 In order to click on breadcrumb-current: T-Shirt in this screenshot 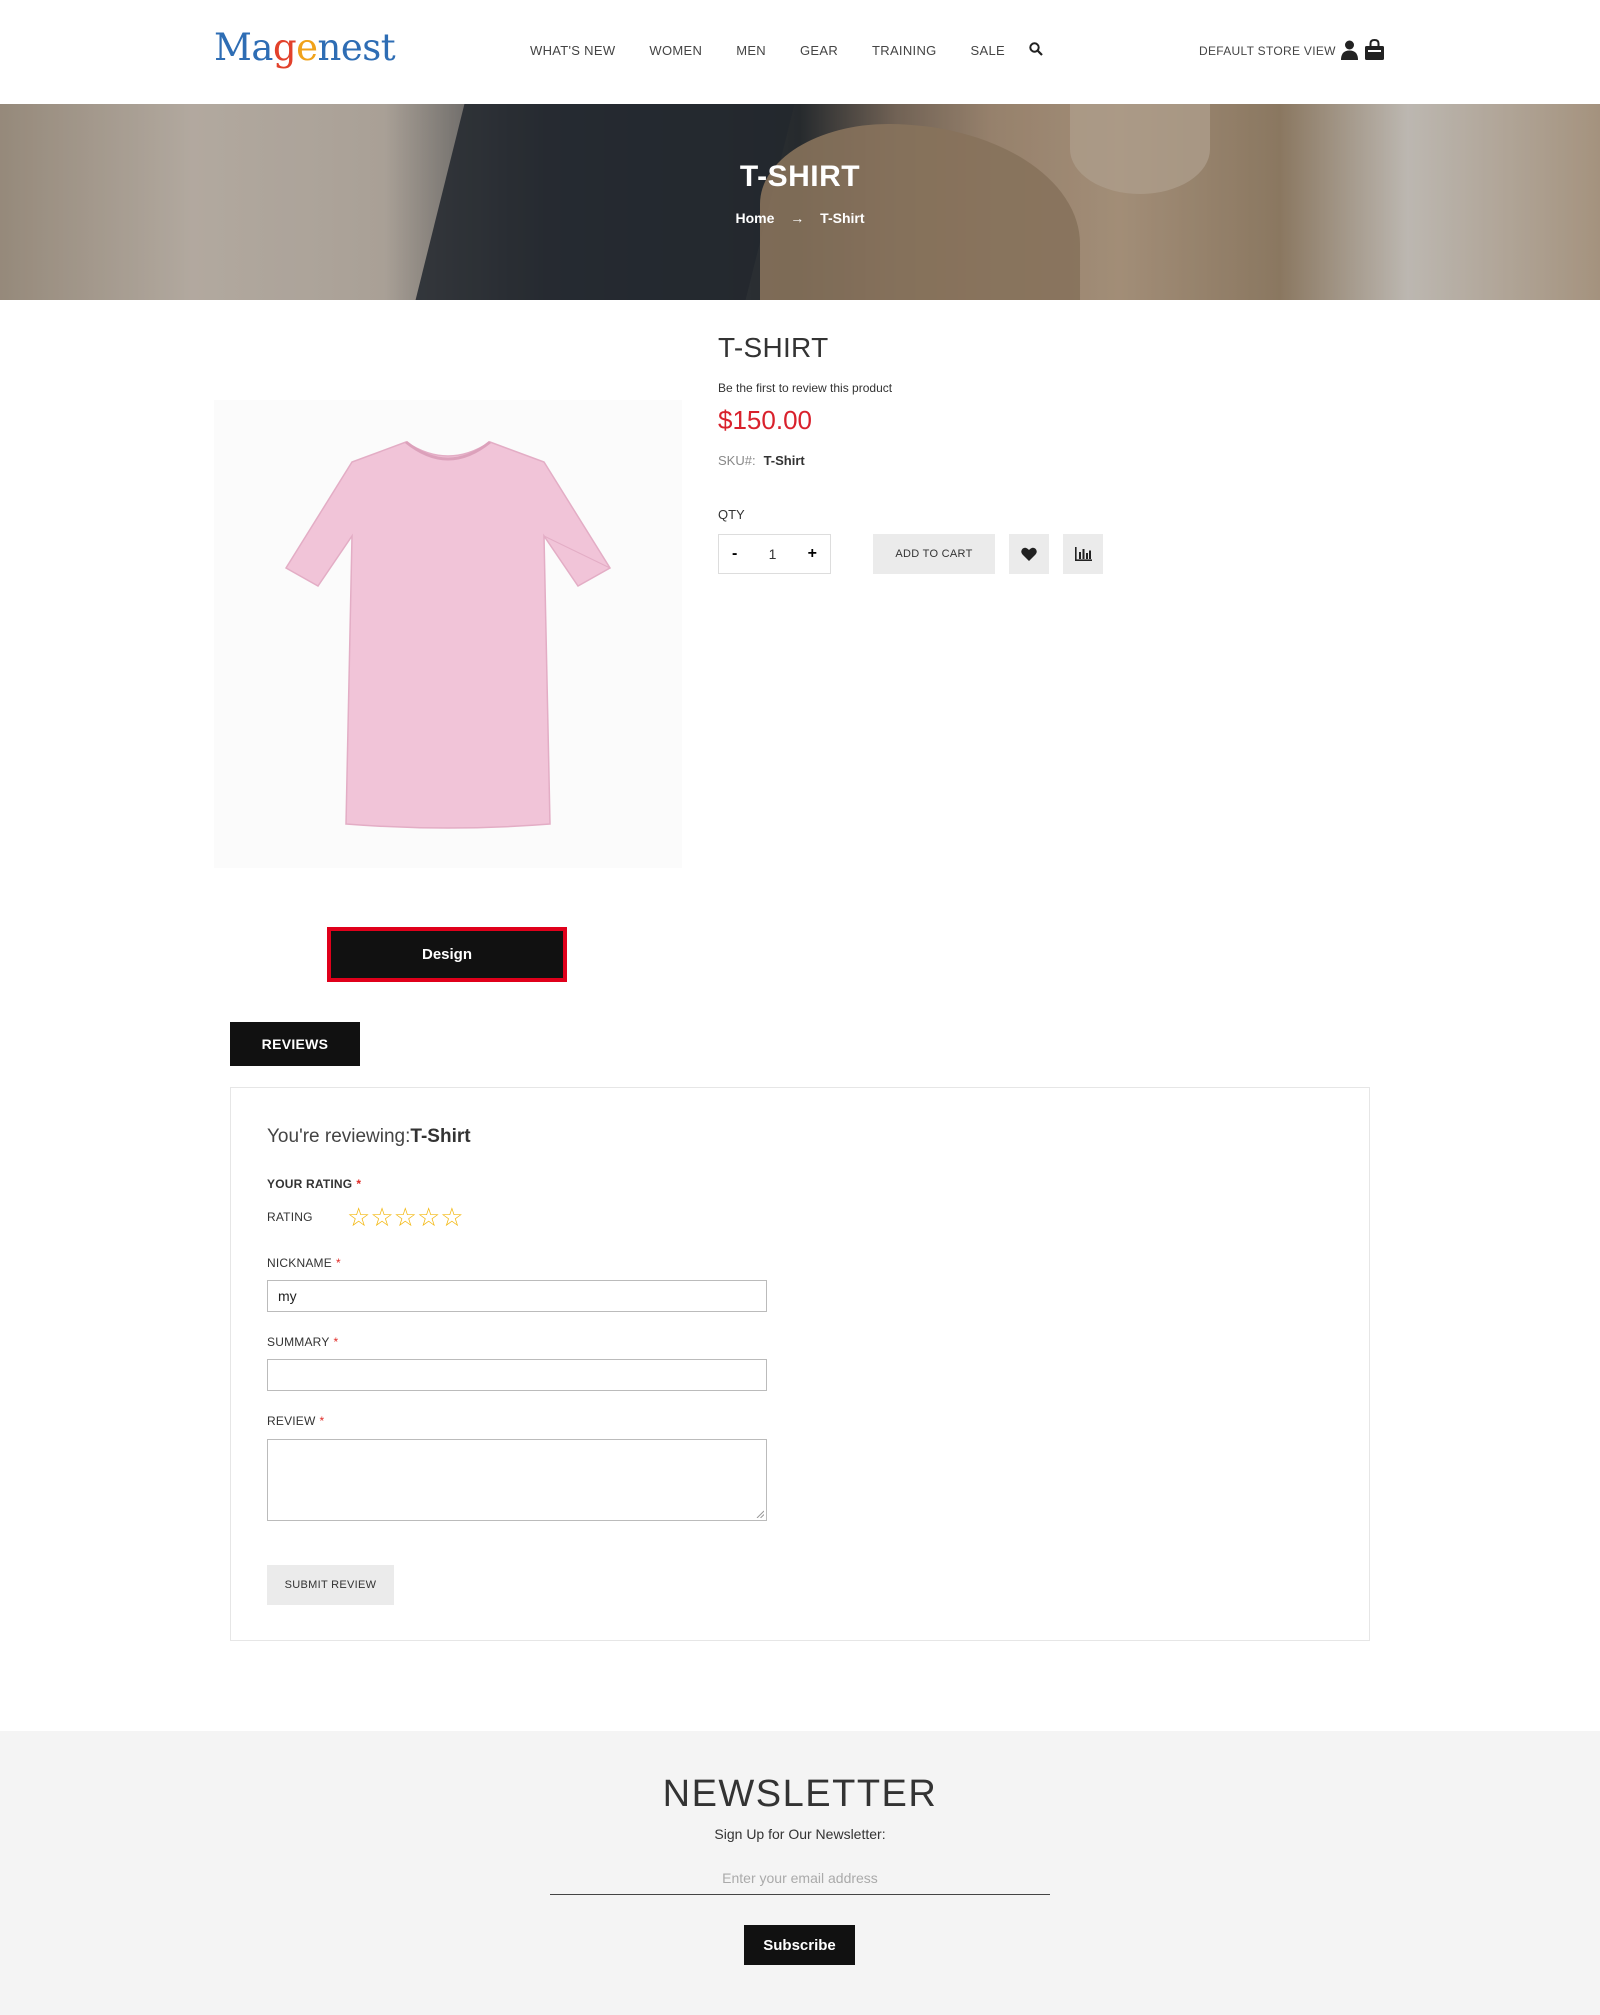, I will do `click(842, 218)`.